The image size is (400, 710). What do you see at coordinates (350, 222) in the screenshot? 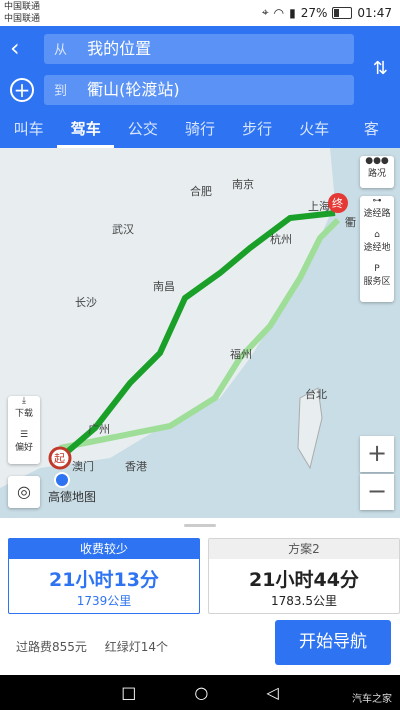
I see `map-label: 衢` at bounding box center [350, 222].